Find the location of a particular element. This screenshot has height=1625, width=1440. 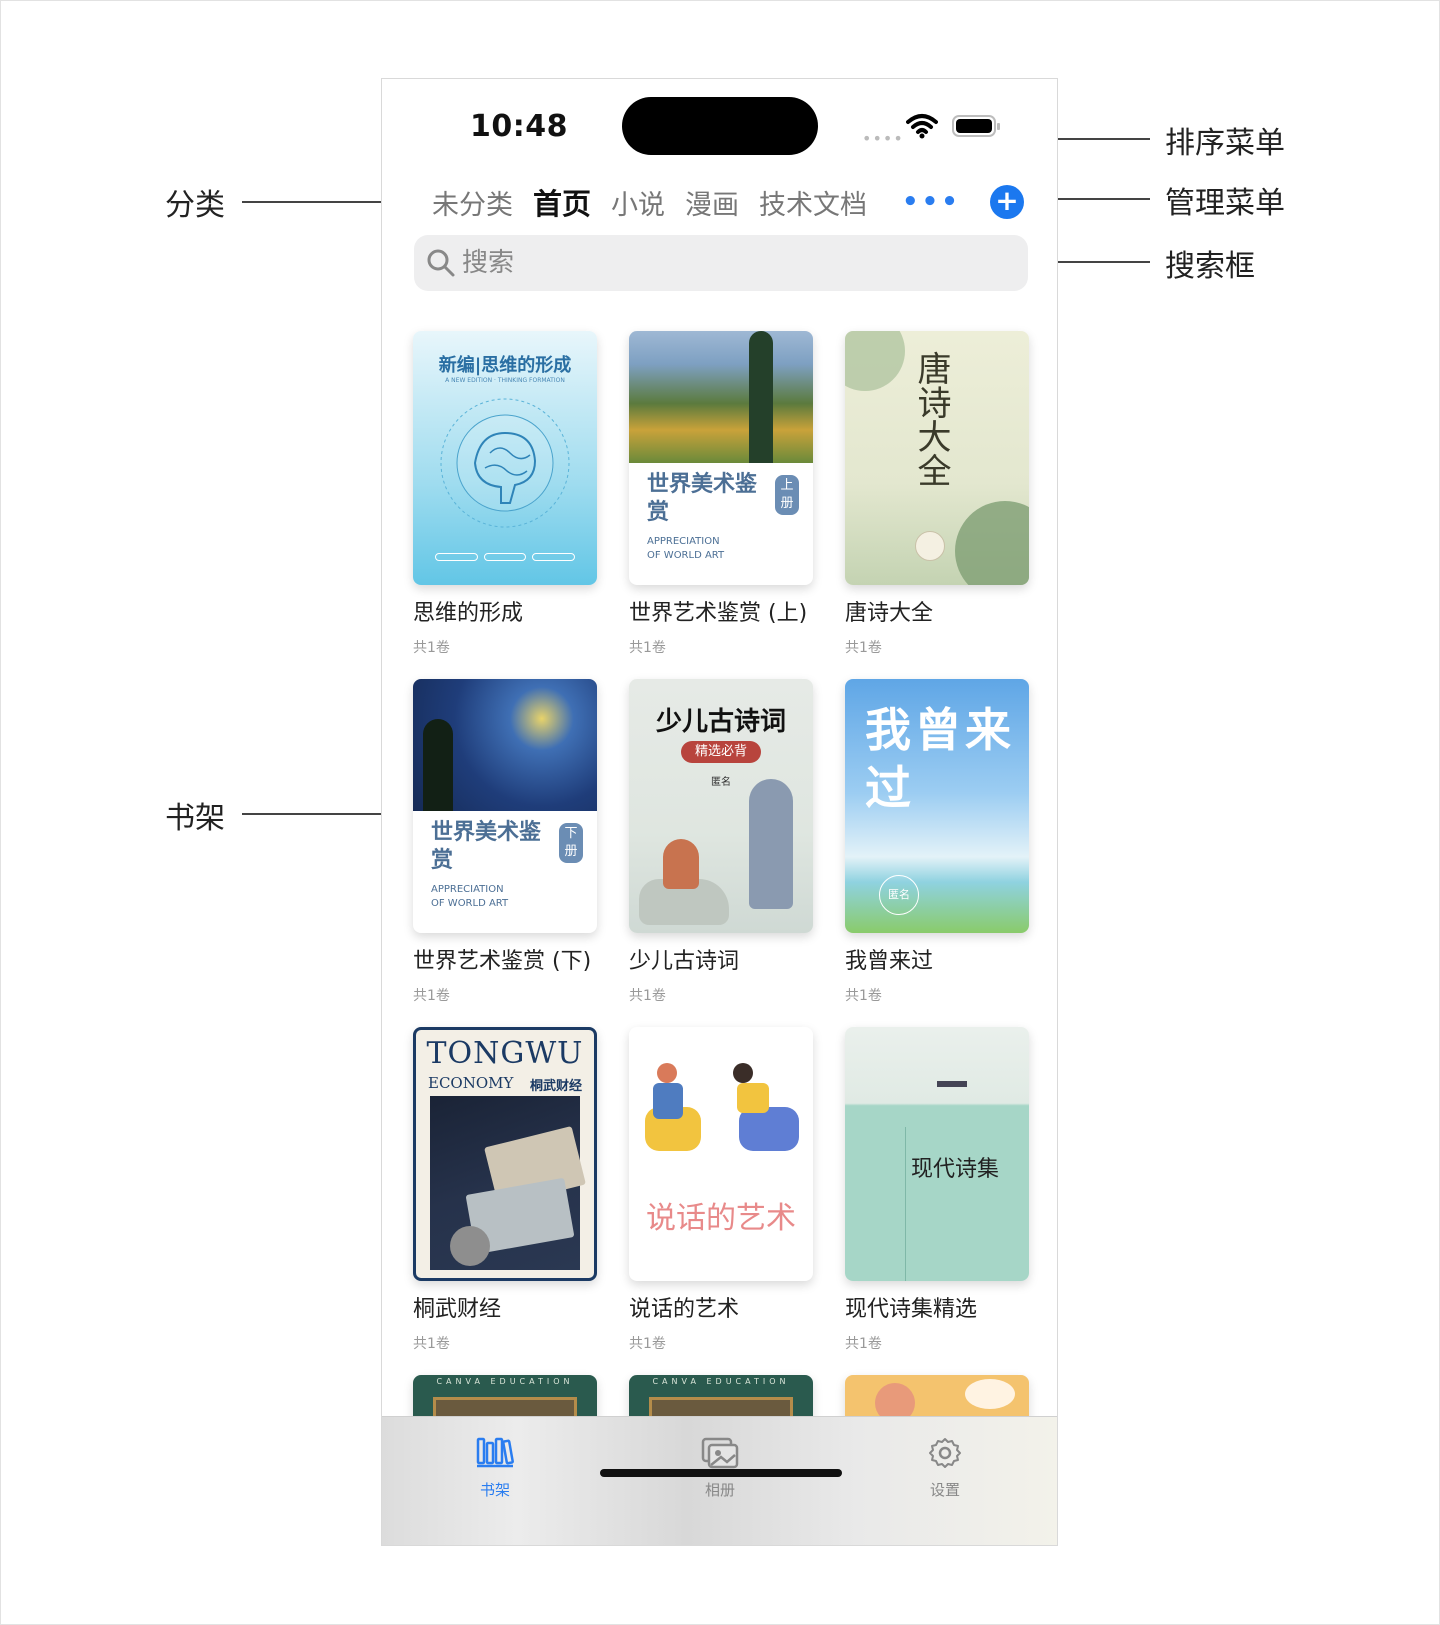

book-item: 我曾来过 匿名 我曾来过 共1卷 is located at coordinates (937, 842).